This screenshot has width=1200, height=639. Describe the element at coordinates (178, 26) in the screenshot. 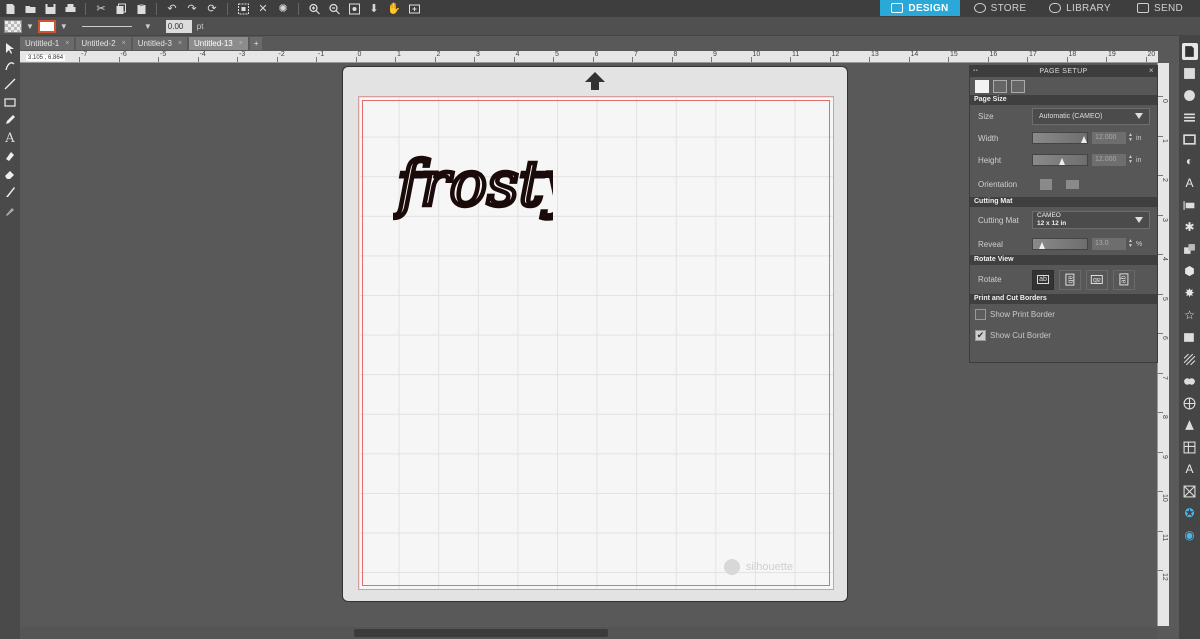

I see `line-width-input: 0.00` at that location.